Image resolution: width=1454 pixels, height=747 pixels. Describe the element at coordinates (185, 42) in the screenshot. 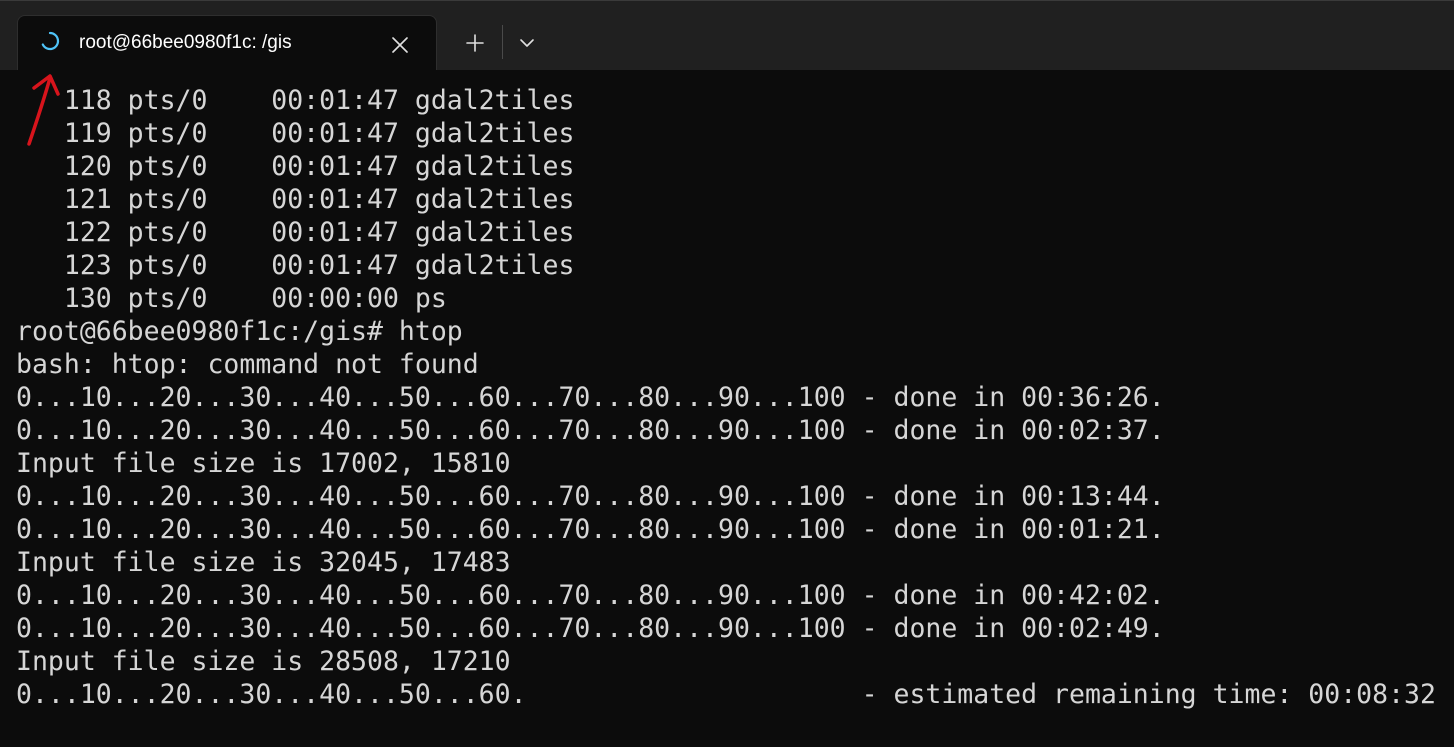

I see `tab-title: root@66bee0980f1c: /gis` at that location.